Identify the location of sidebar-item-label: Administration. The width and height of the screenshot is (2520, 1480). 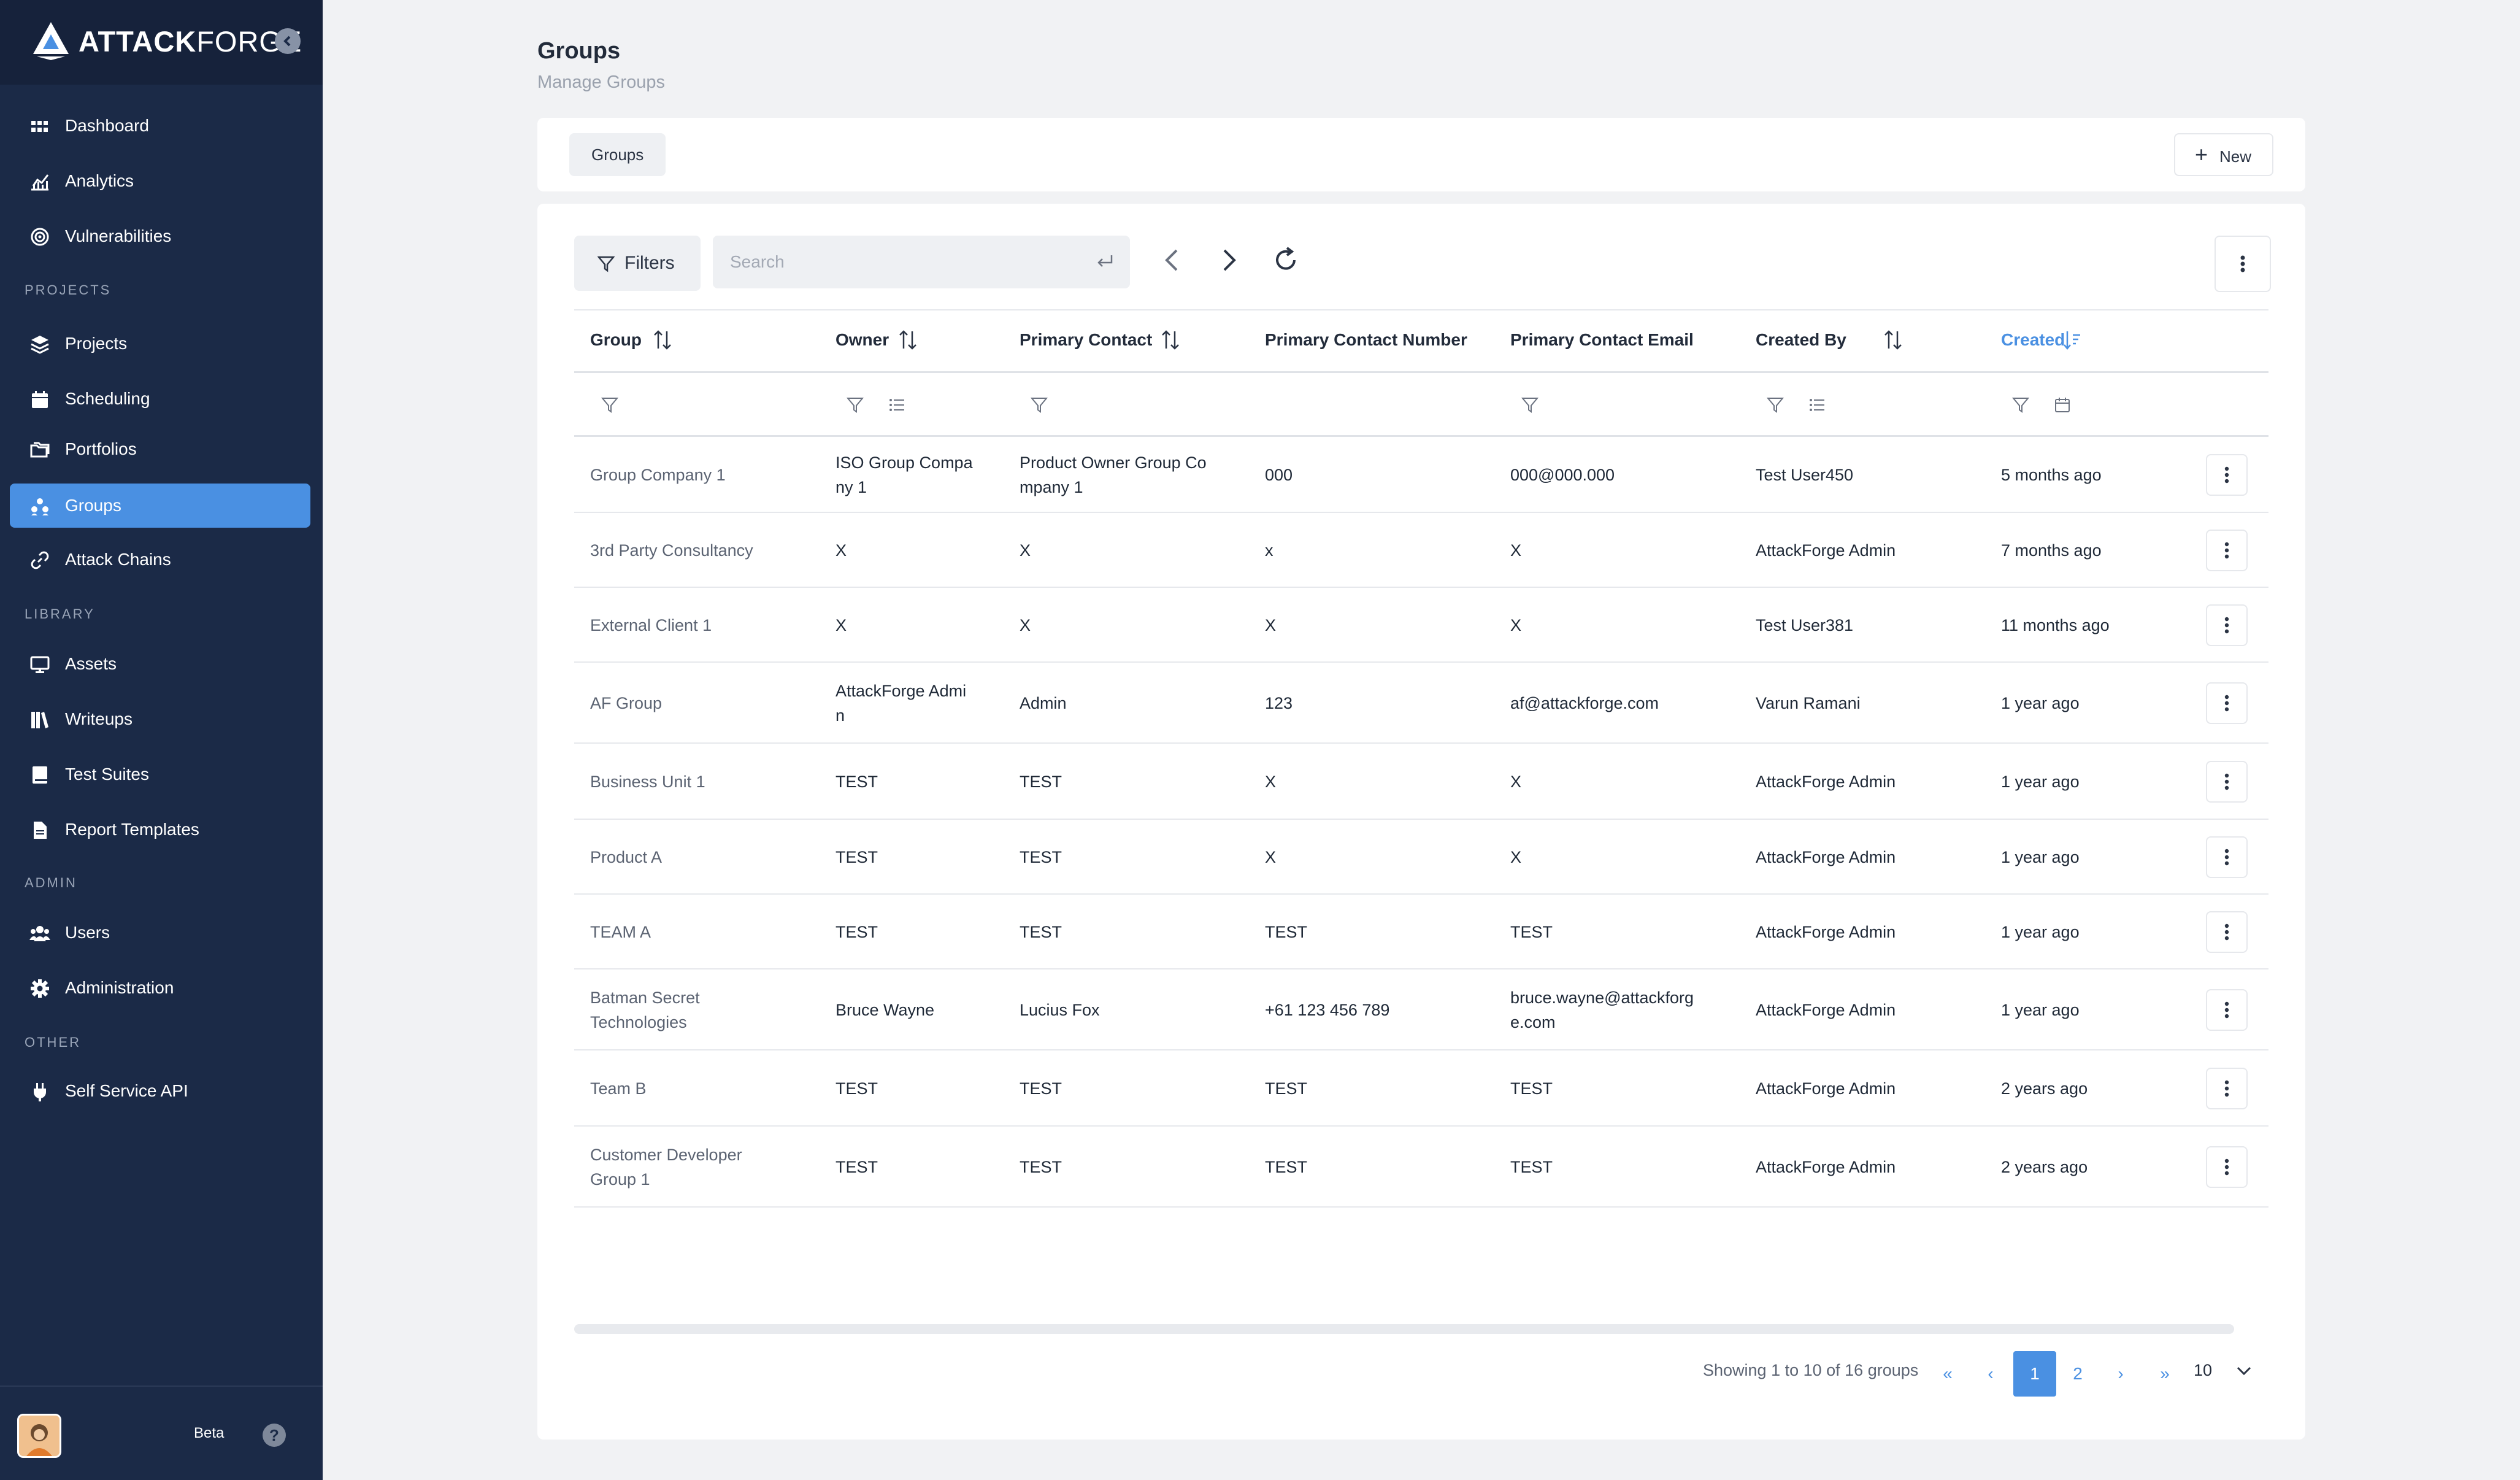
(119, 987).